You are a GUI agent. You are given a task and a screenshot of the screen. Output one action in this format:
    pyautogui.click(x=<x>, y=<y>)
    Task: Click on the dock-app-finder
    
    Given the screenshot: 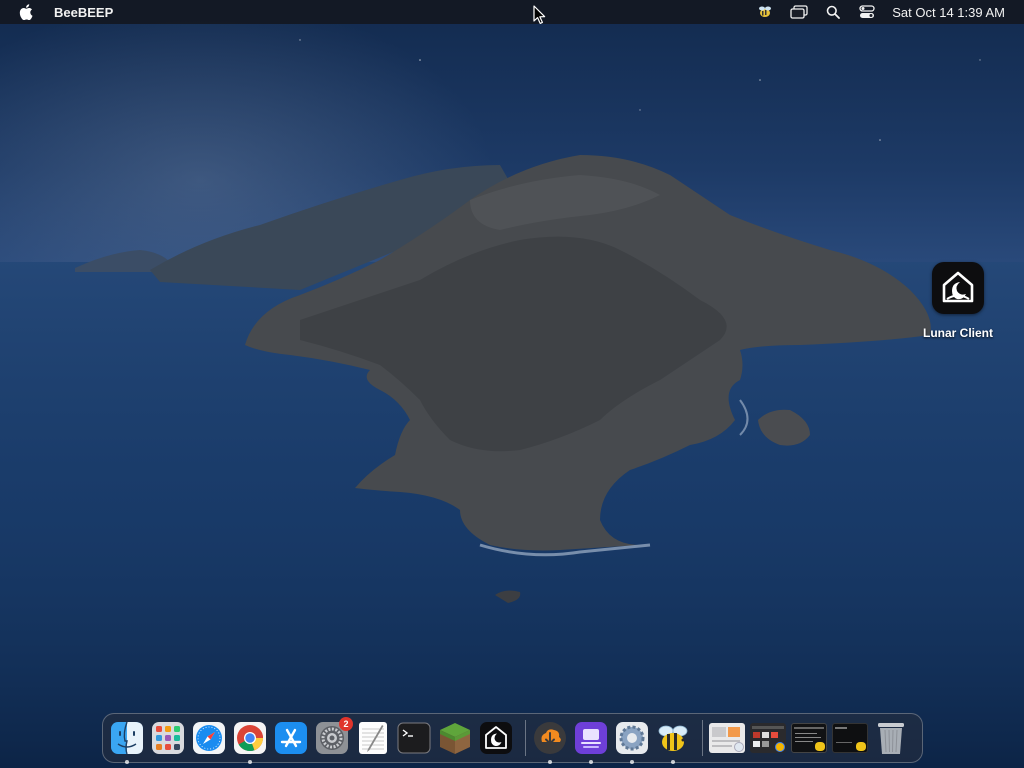 What is the action you would take?
    pyautogui.click(x=127, y=742)
    